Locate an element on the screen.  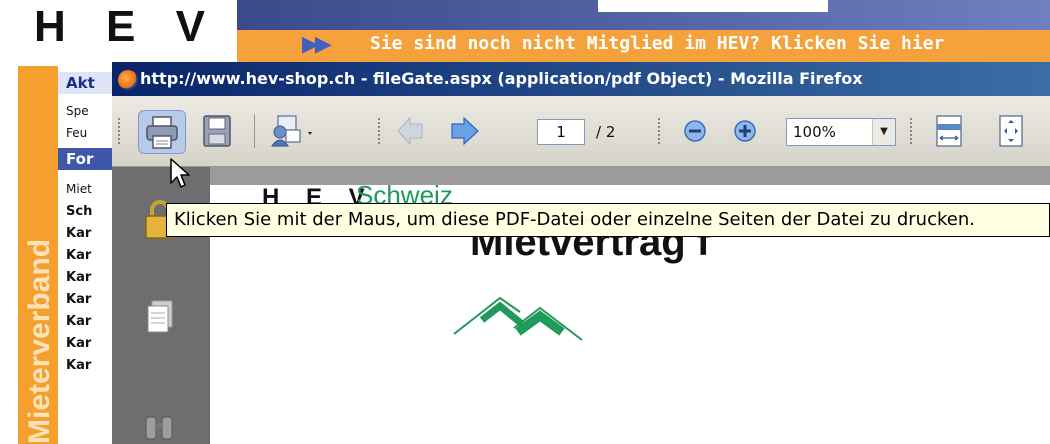
pdf-page-top-edge is located at coordinates (630, 176).